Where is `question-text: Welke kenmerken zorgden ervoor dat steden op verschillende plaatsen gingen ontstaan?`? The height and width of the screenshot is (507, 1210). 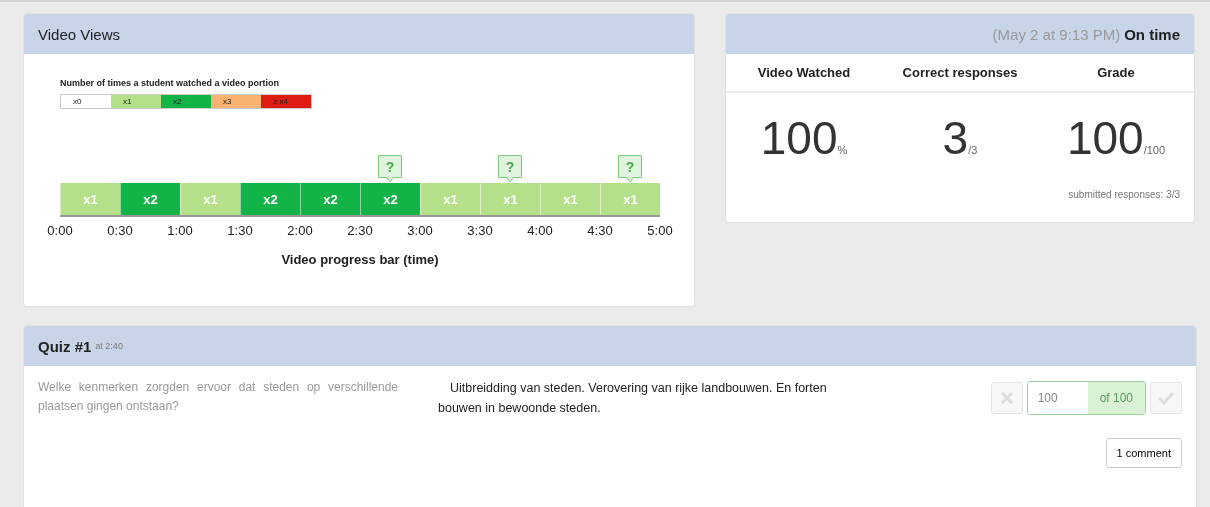 question-text: Welke kenmerken zorgden ervoor dat steden op verschillende plaatsen gingen ontstaan? is located at coordinates (218, 397).